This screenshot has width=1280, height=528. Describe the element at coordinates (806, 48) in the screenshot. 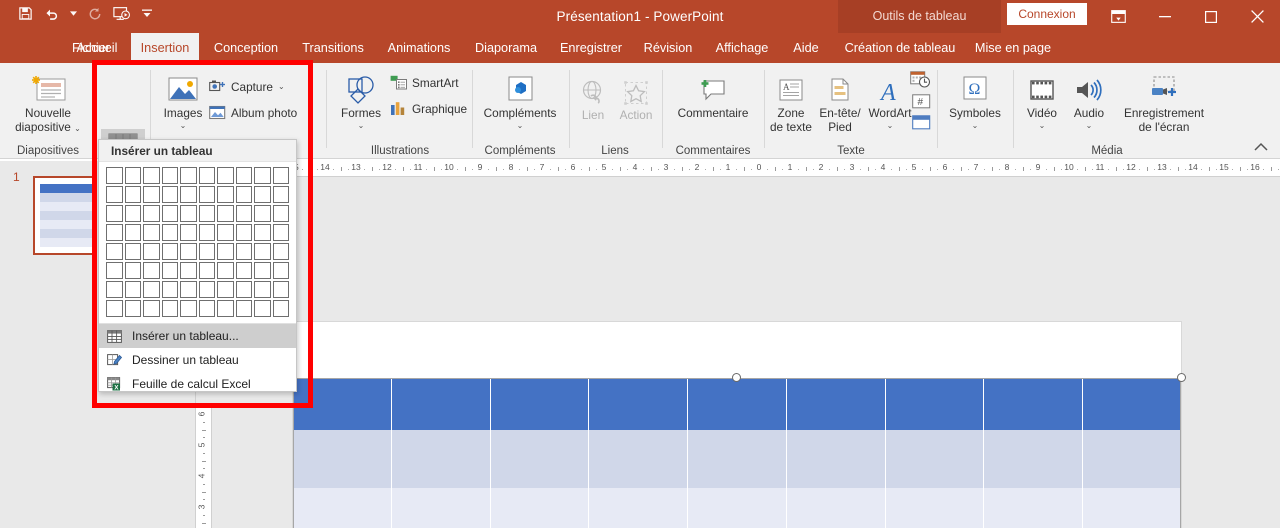

I see `tab-aide: Aide` at that location.